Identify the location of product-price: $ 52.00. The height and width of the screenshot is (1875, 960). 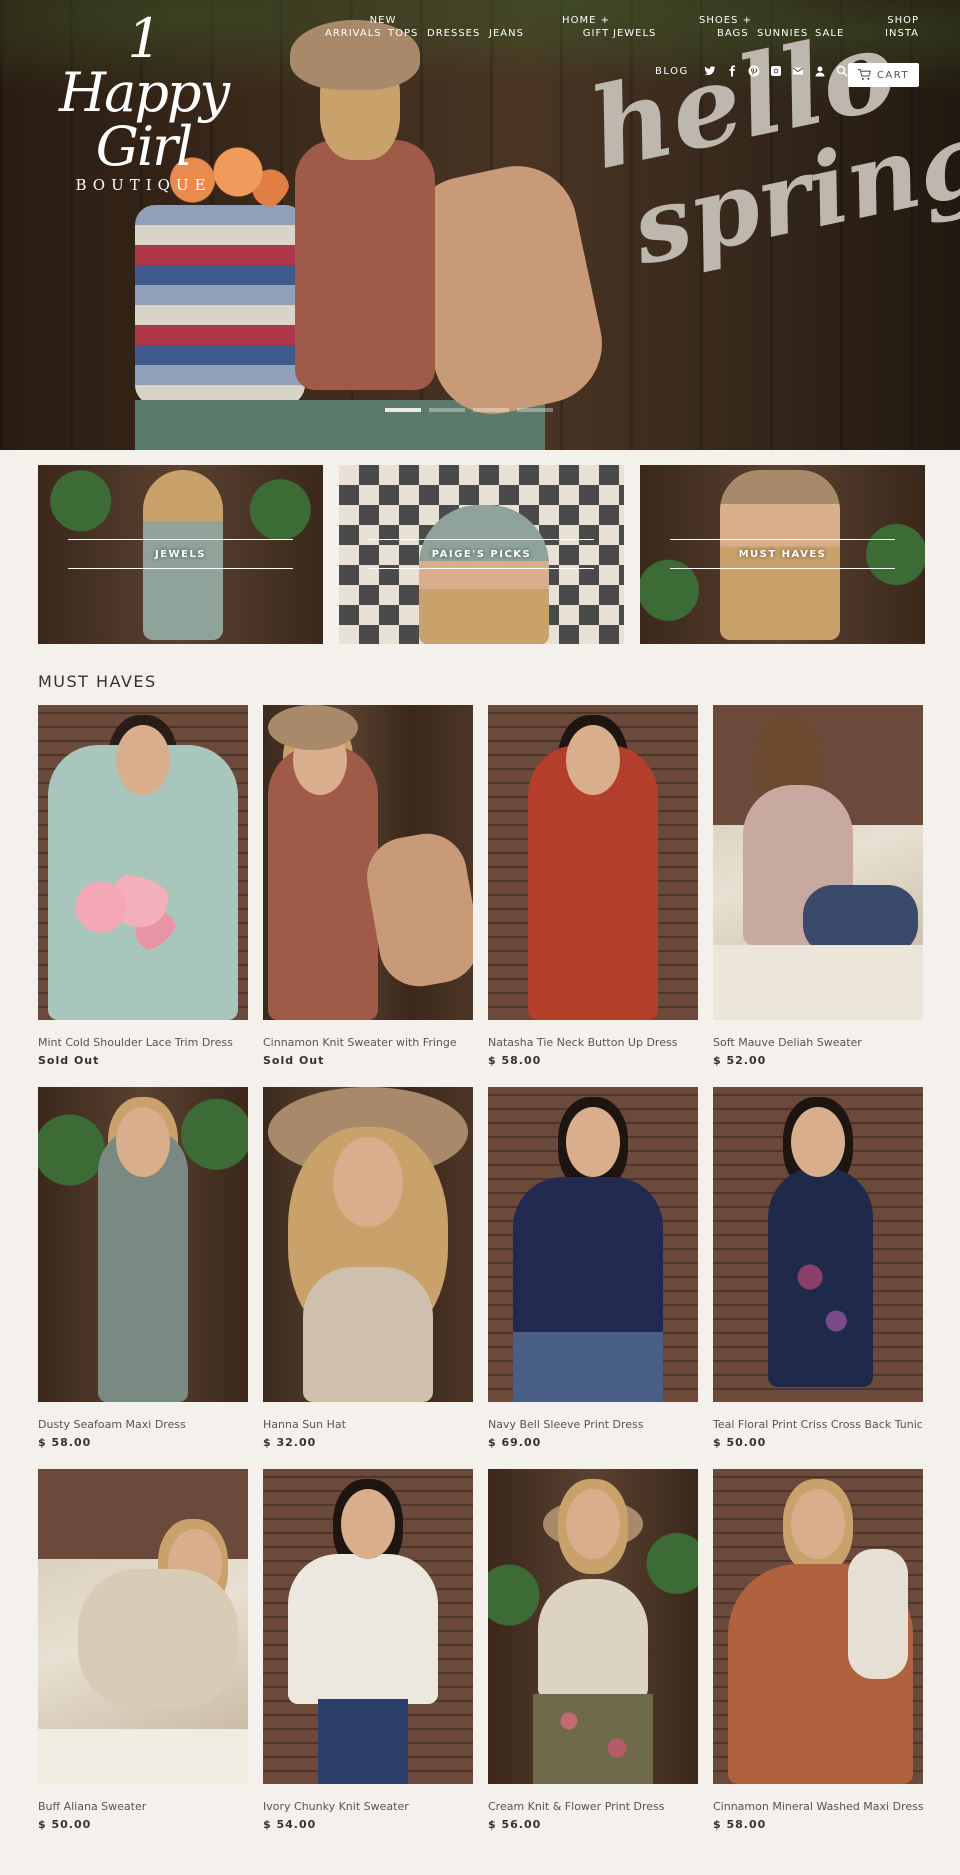
(740, 1060).